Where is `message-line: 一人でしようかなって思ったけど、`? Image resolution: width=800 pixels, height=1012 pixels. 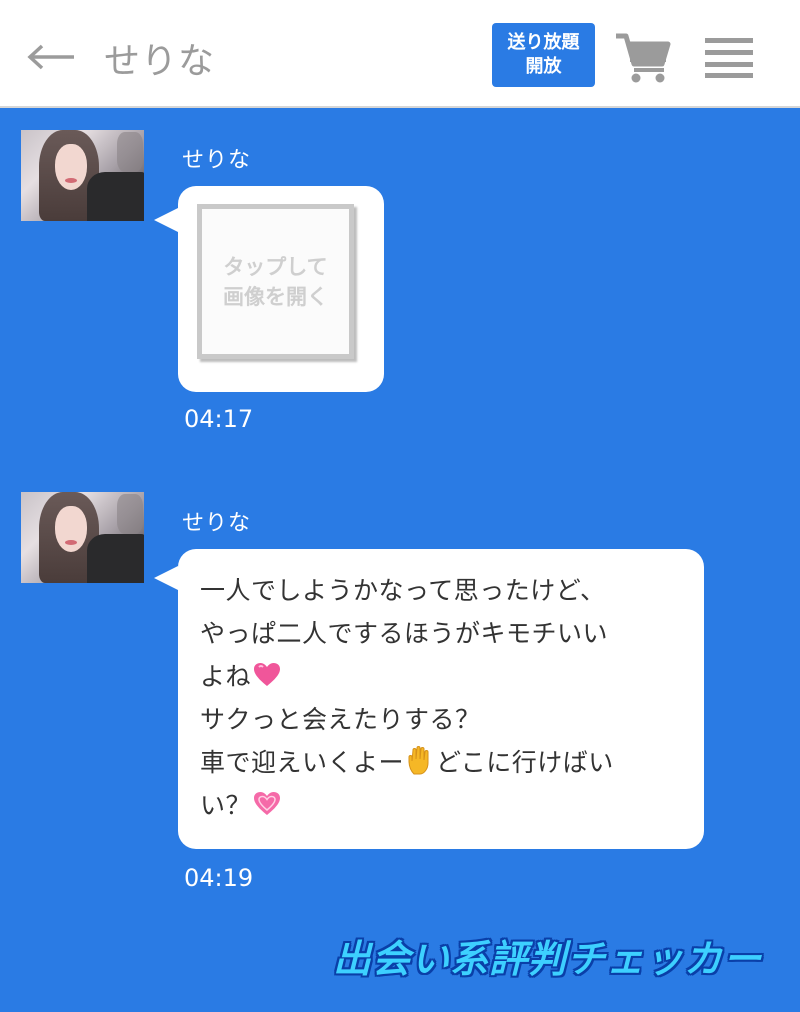 message-line: 一人でしようかなって思ったけど、 is located at coordinates (403, 590).